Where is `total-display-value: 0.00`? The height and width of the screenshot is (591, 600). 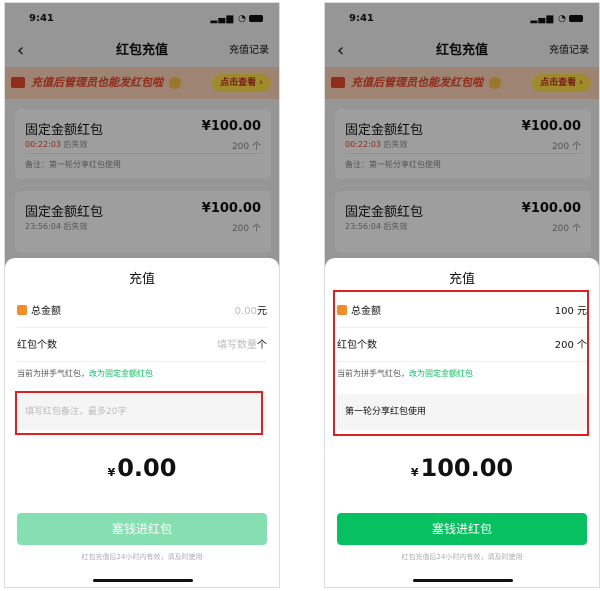
total-display-value: 0.00 is located at coordinates (147, 468).